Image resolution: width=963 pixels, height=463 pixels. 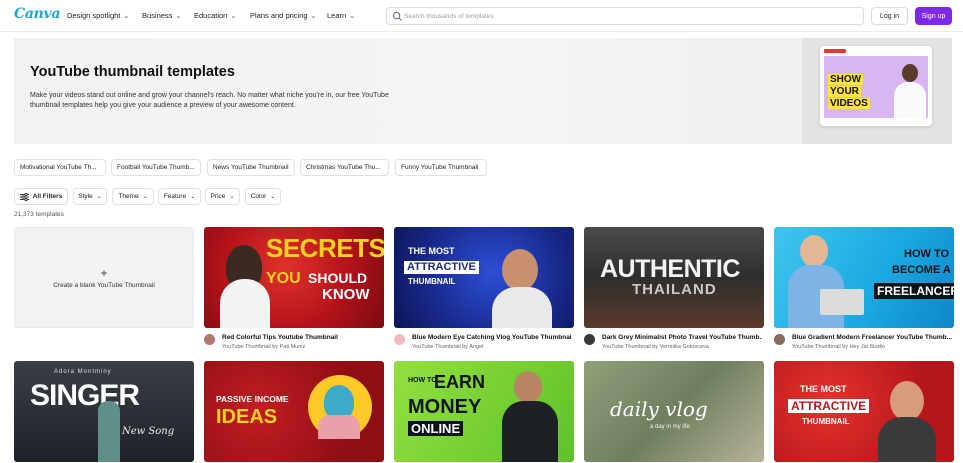 What do you see at coordinates (889, 16) in the screenshot?
I see `login-button: Log in` at bounding box center [889, 16].